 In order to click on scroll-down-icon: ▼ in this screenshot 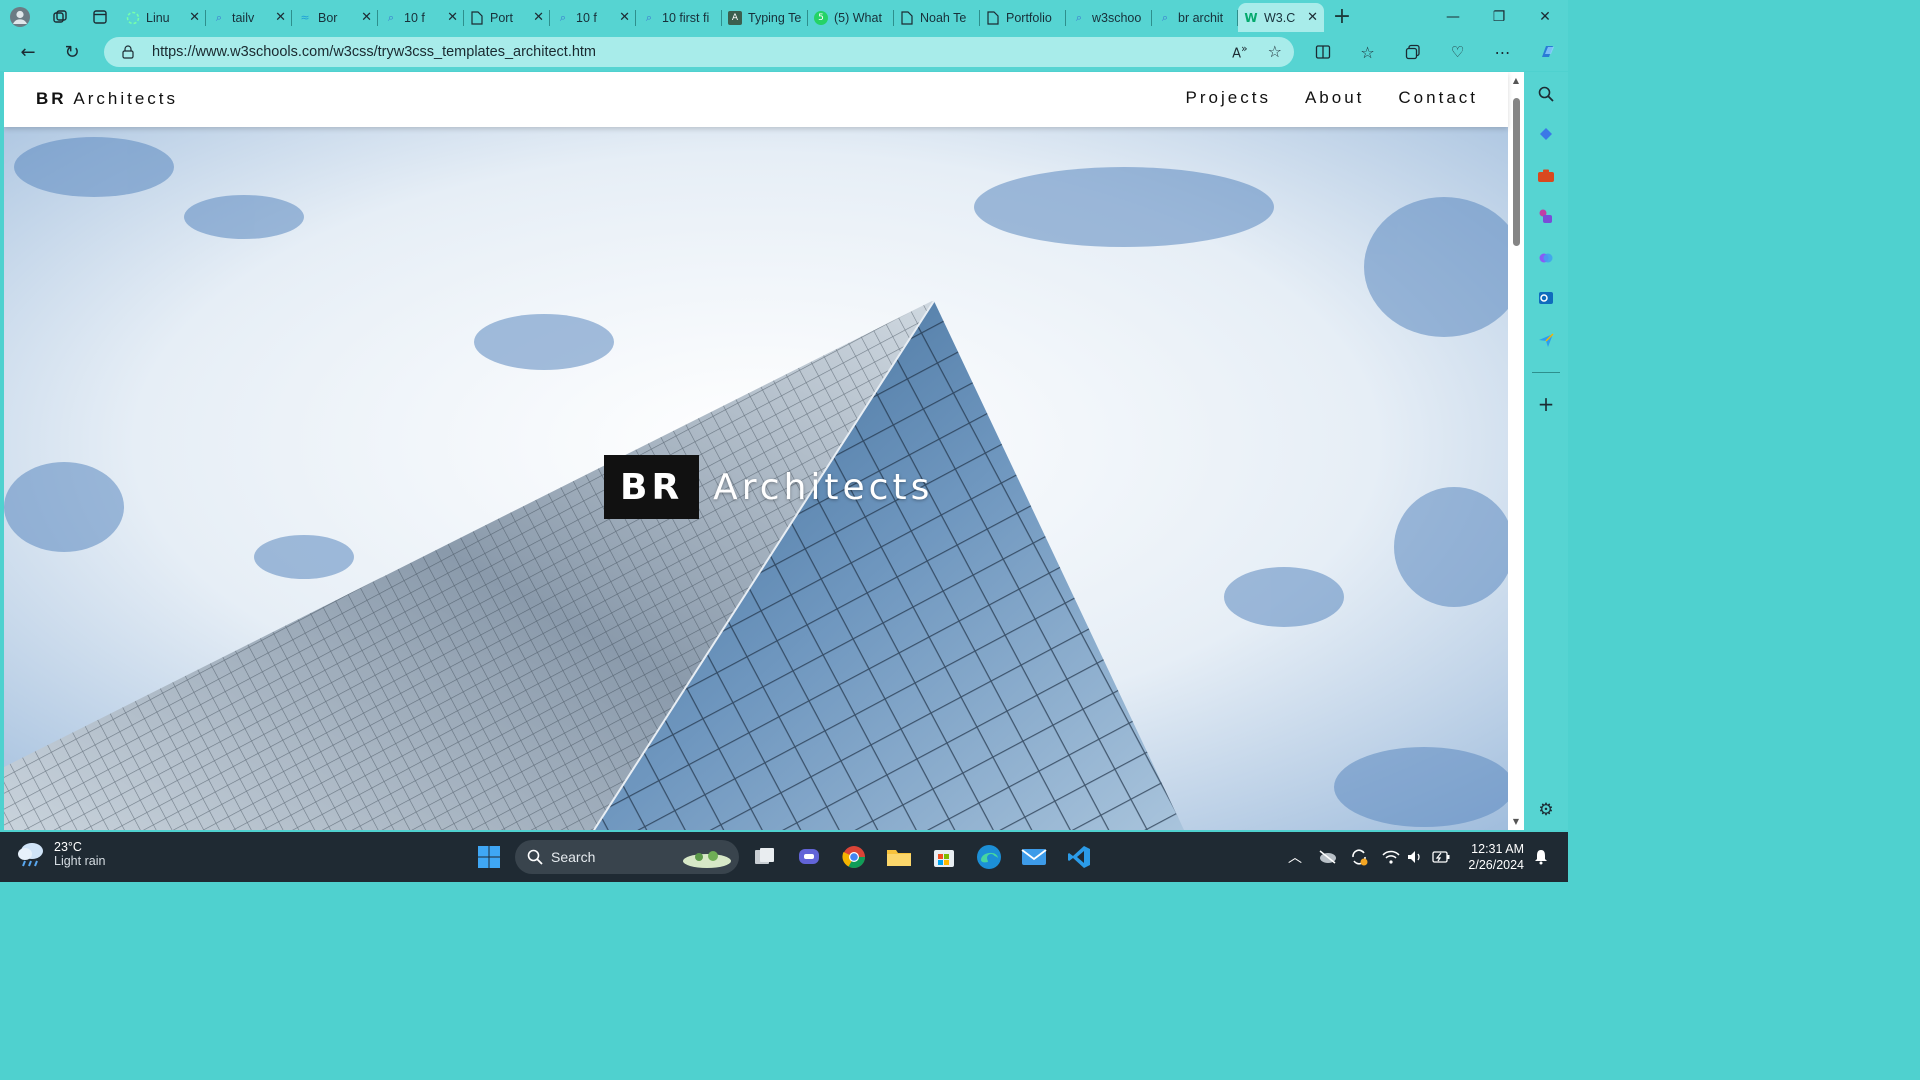, I will do `click(1516, 821)`.